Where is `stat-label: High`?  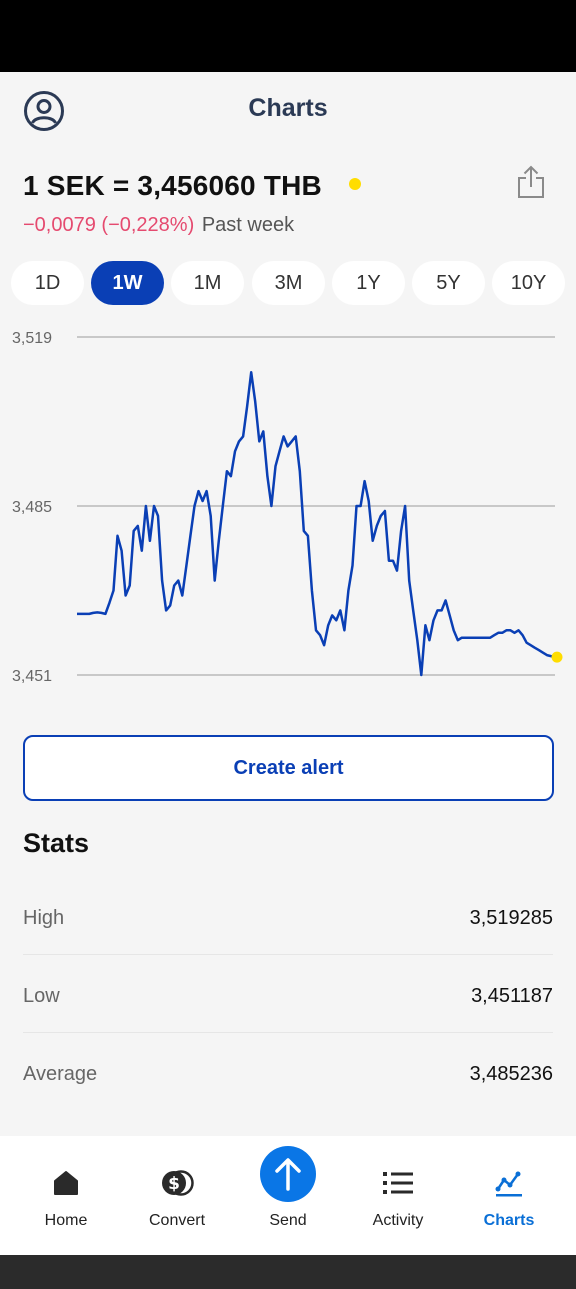
stat-label: High is located at coordinates (44, 918).